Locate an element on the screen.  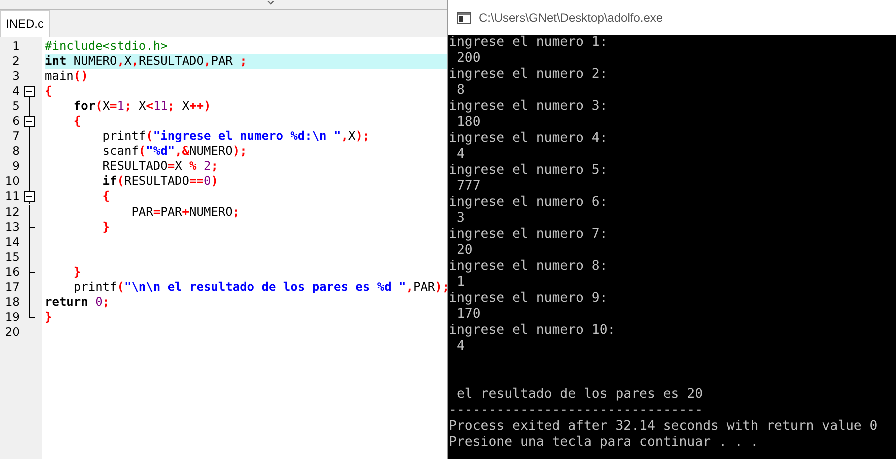
line-number: 2 is located at coordinates (16, 62).